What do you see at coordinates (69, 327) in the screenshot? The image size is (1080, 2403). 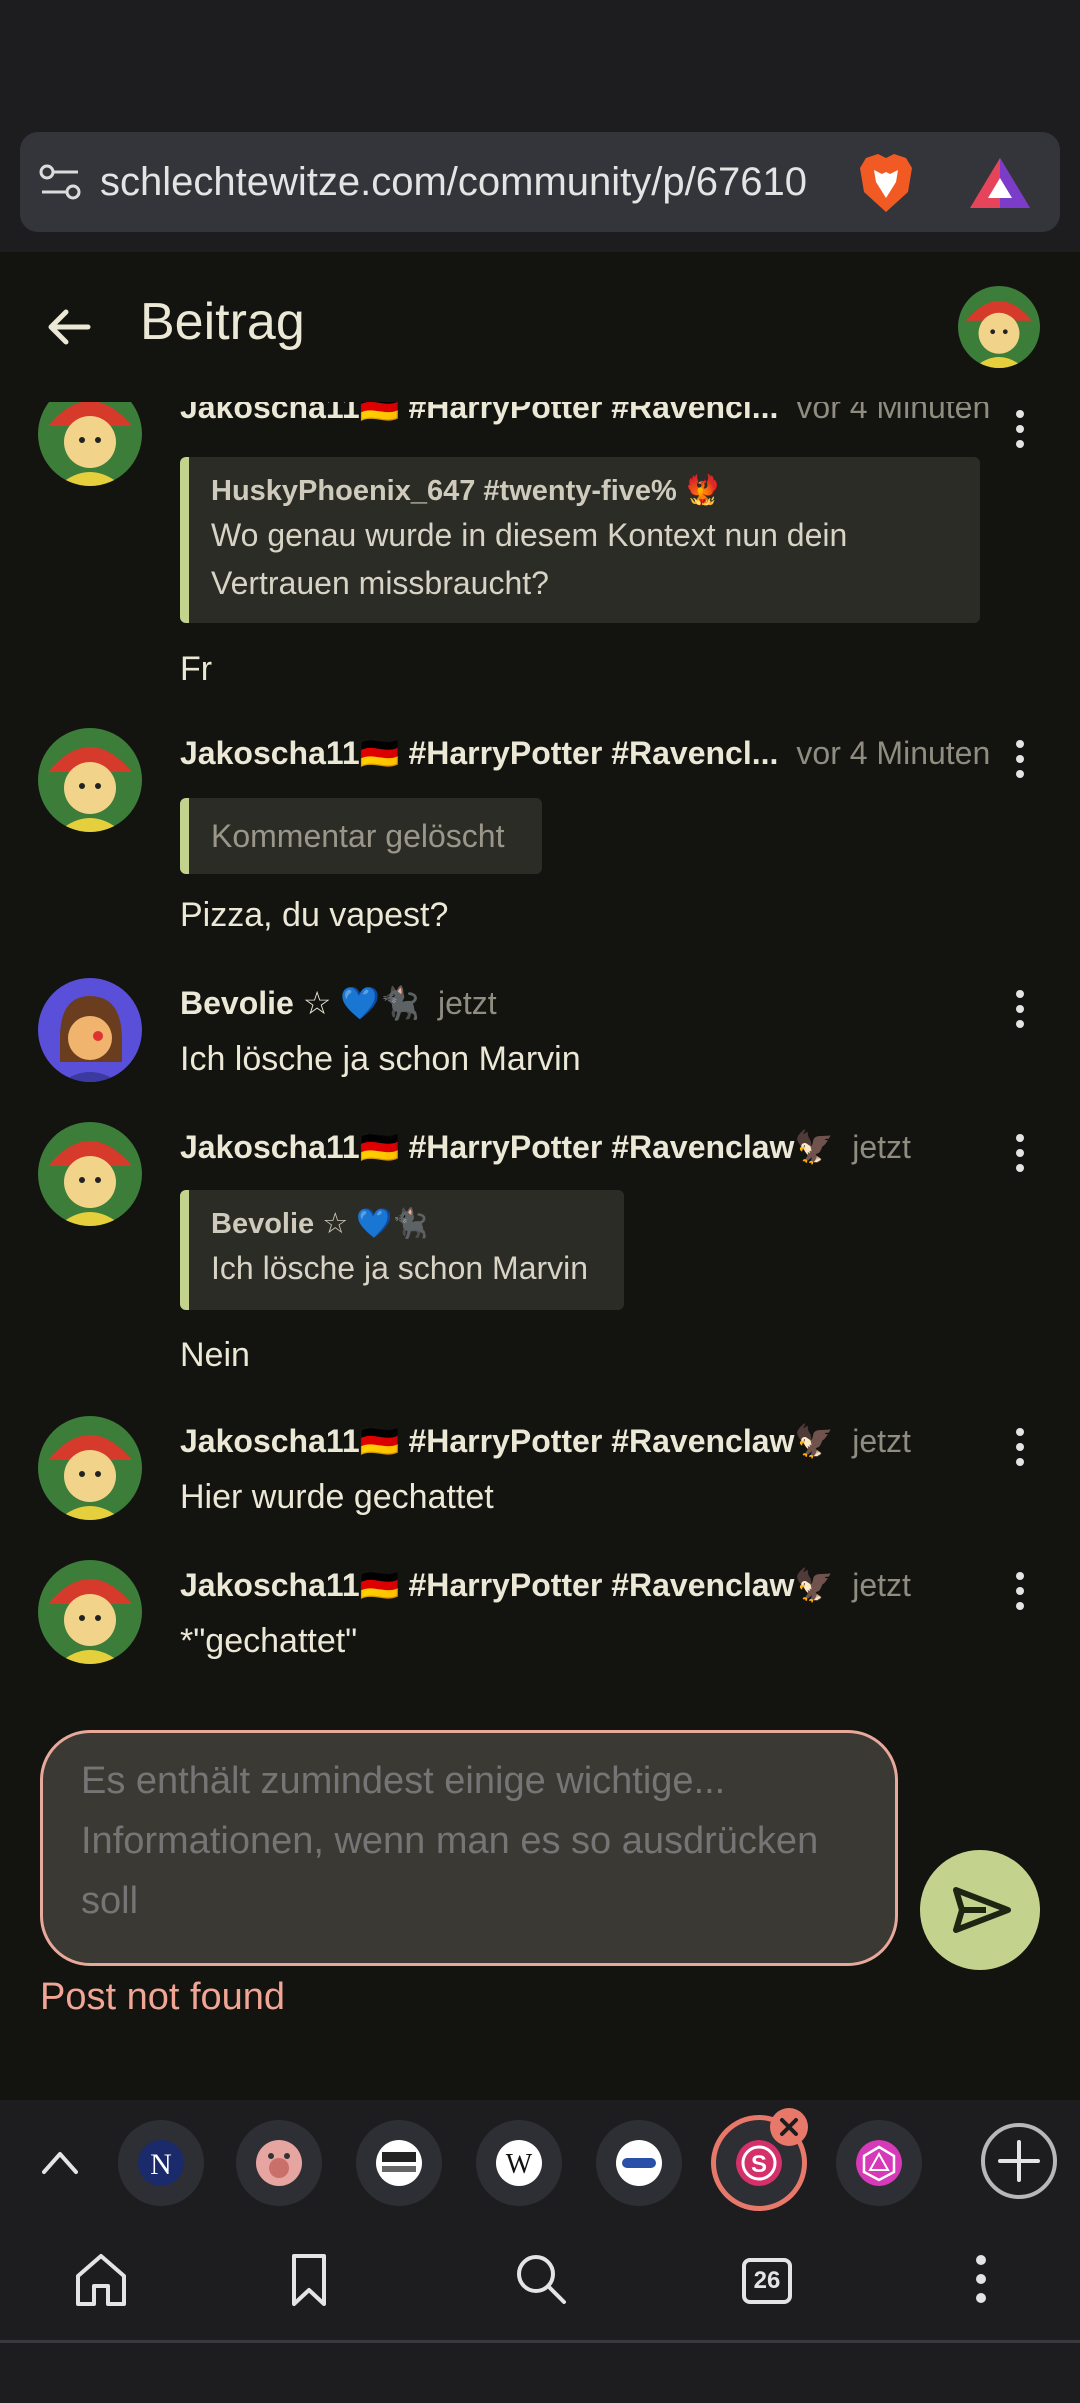 I see `back-arrow-icon` at bounding box center [69, 327].